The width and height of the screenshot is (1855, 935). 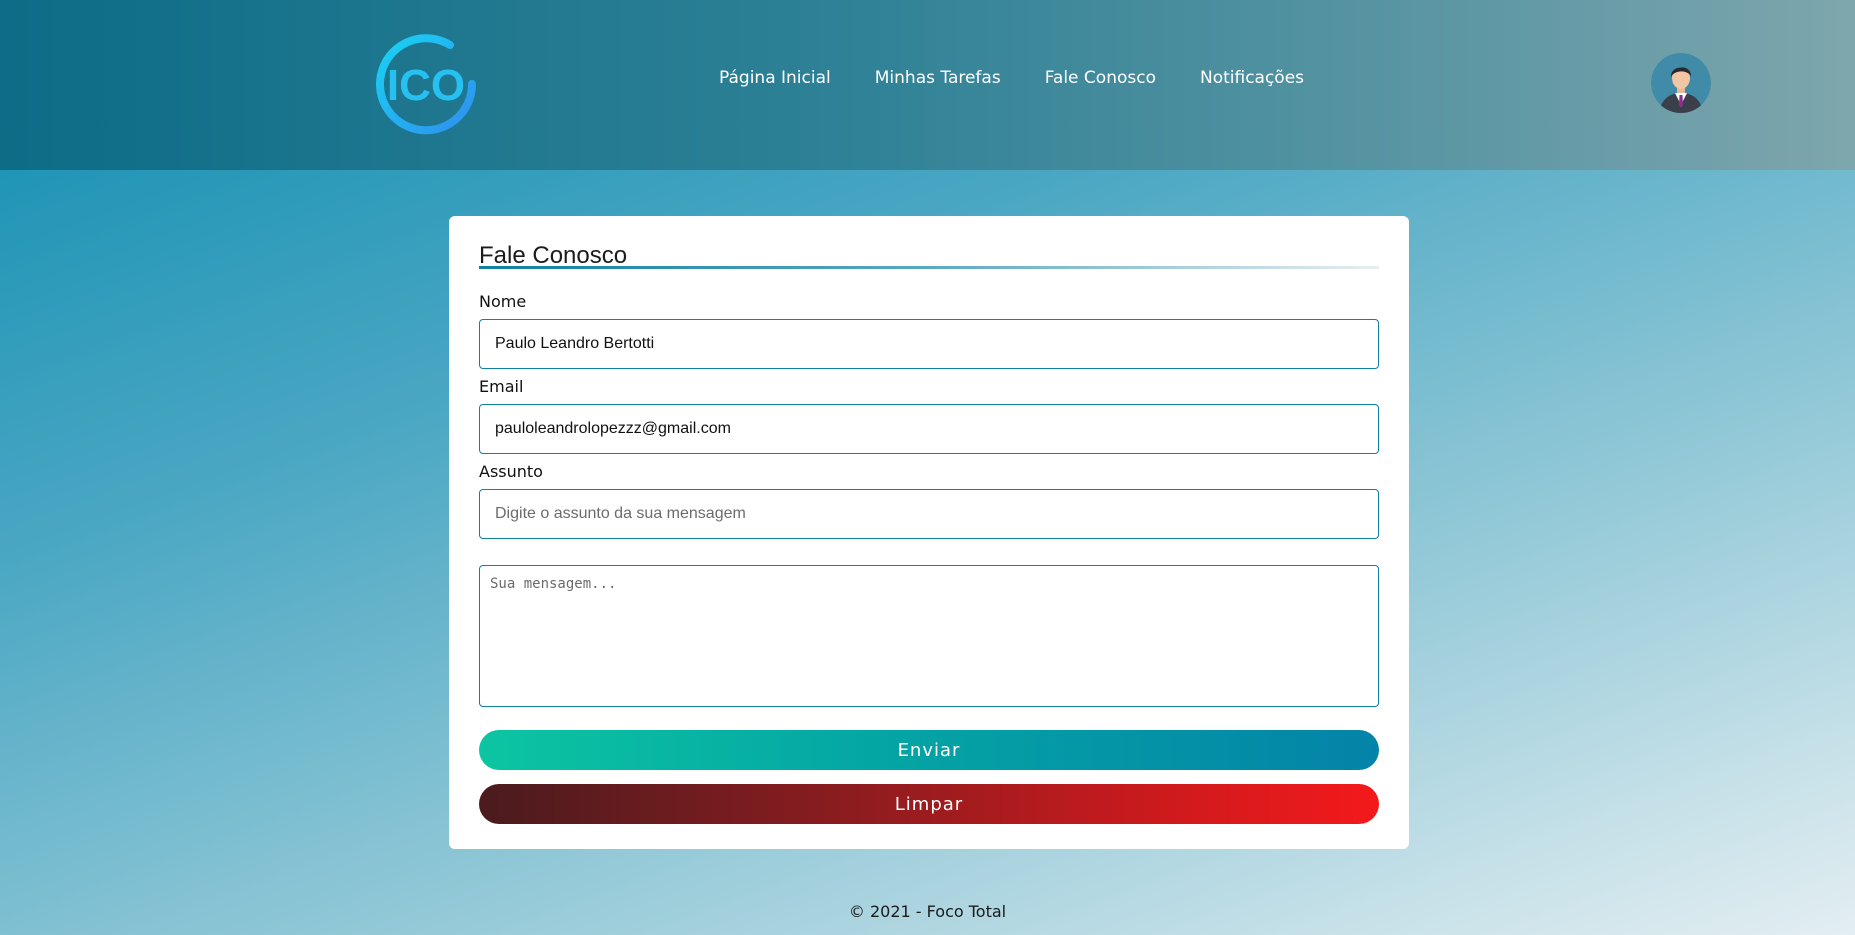 I want to click on email-input, so click(x=929, y=429).